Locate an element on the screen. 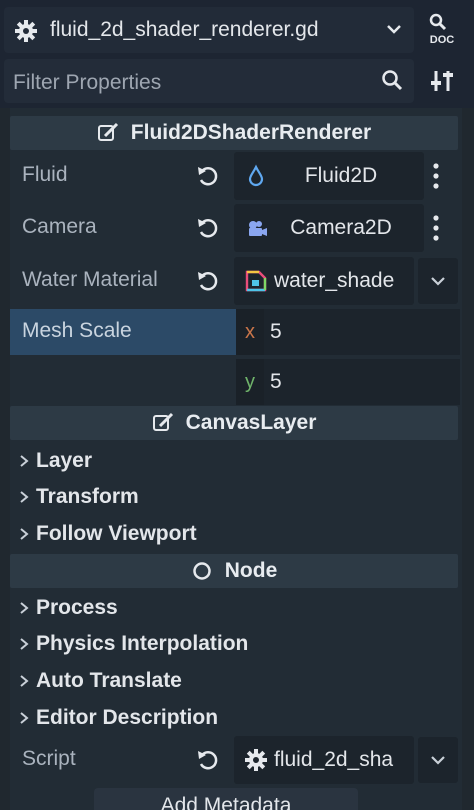 The width and height of the screenshot is (474, 810). script-selector: fluid_2d_shader_renderer.gd is located at coordinates (209, 30).